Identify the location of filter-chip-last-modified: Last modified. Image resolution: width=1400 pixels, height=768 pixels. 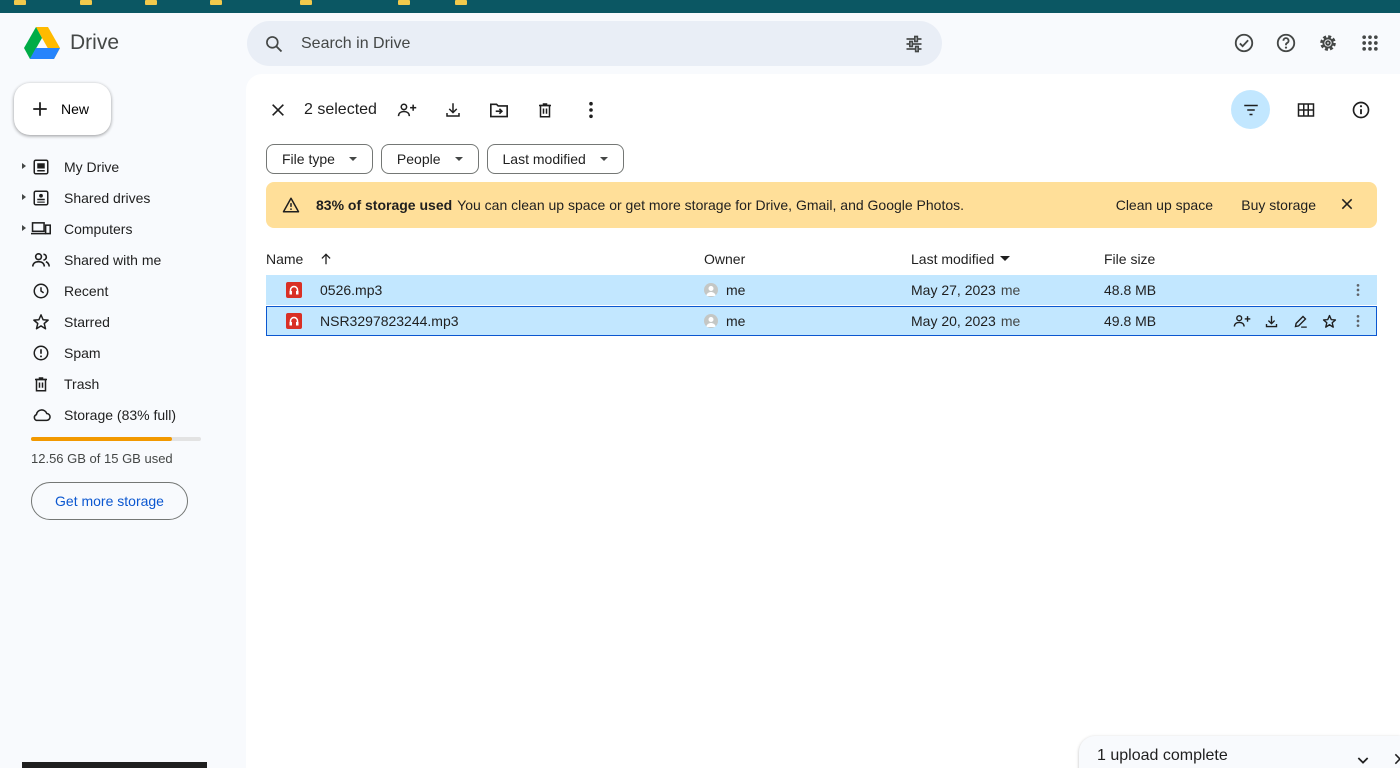
(555, 159).